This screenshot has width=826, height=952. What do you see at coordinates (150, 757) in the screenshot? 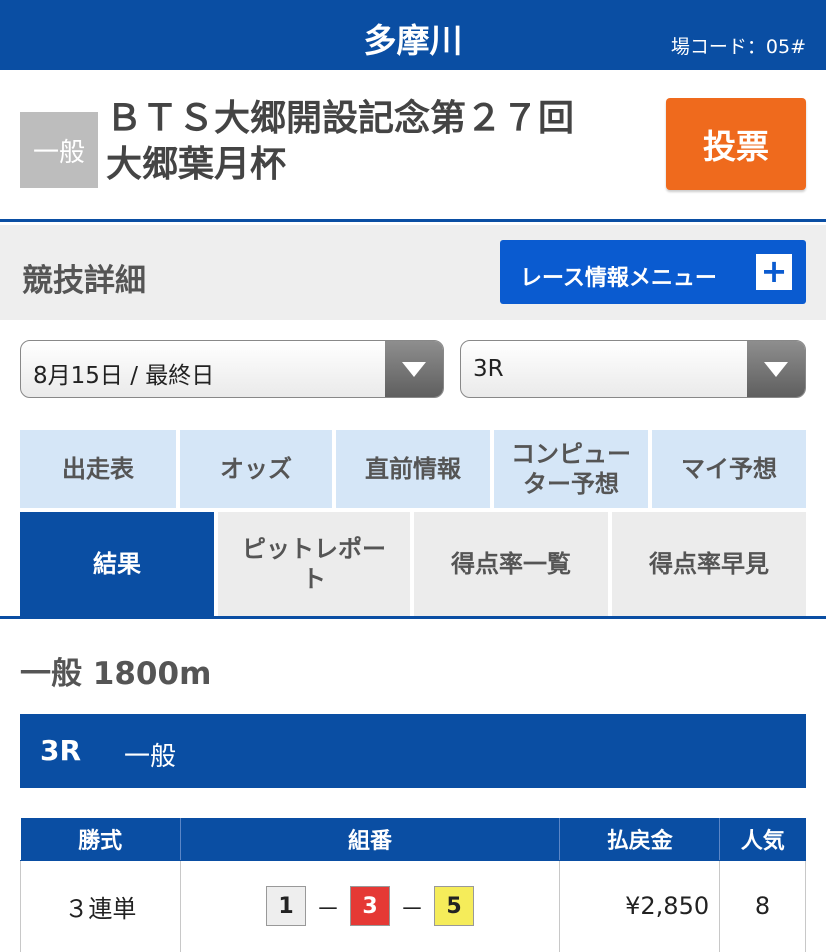
I see `race-kind: 一般` at bounding box center [150, 757].